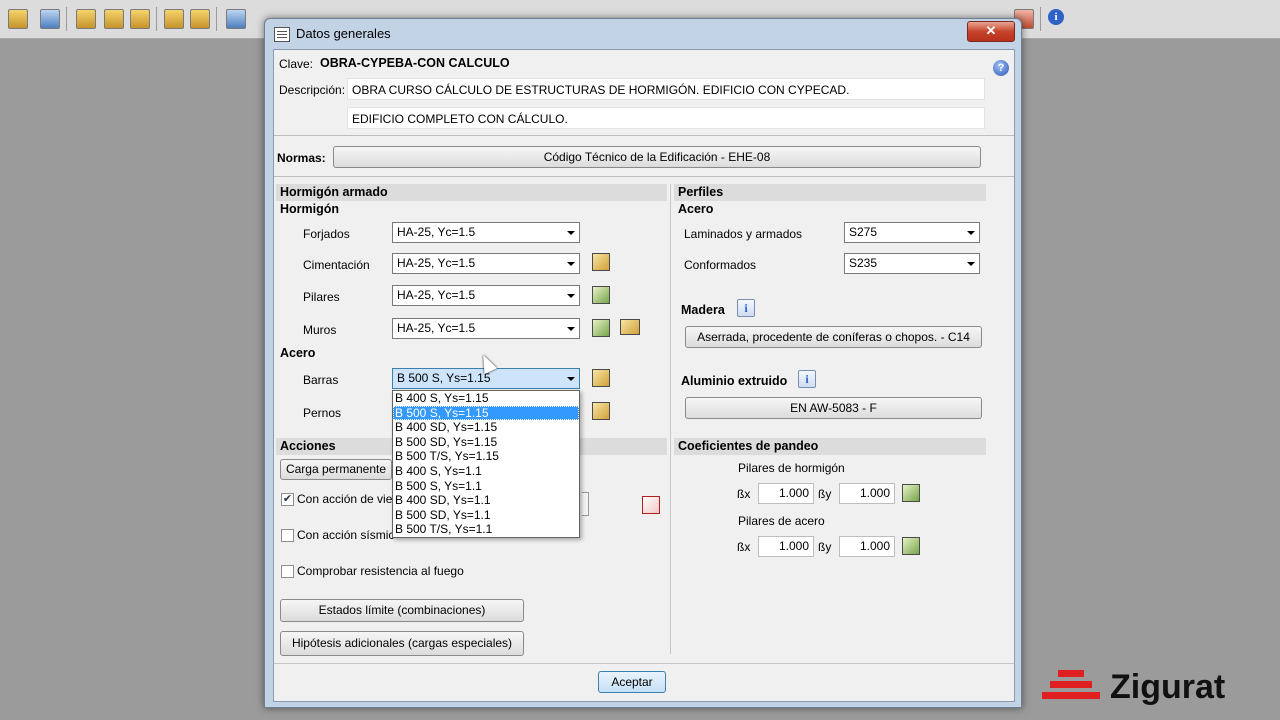 This screenshot has width=1280, height=720. I want to click on pilares-label: Pilares, so click(321, 297).